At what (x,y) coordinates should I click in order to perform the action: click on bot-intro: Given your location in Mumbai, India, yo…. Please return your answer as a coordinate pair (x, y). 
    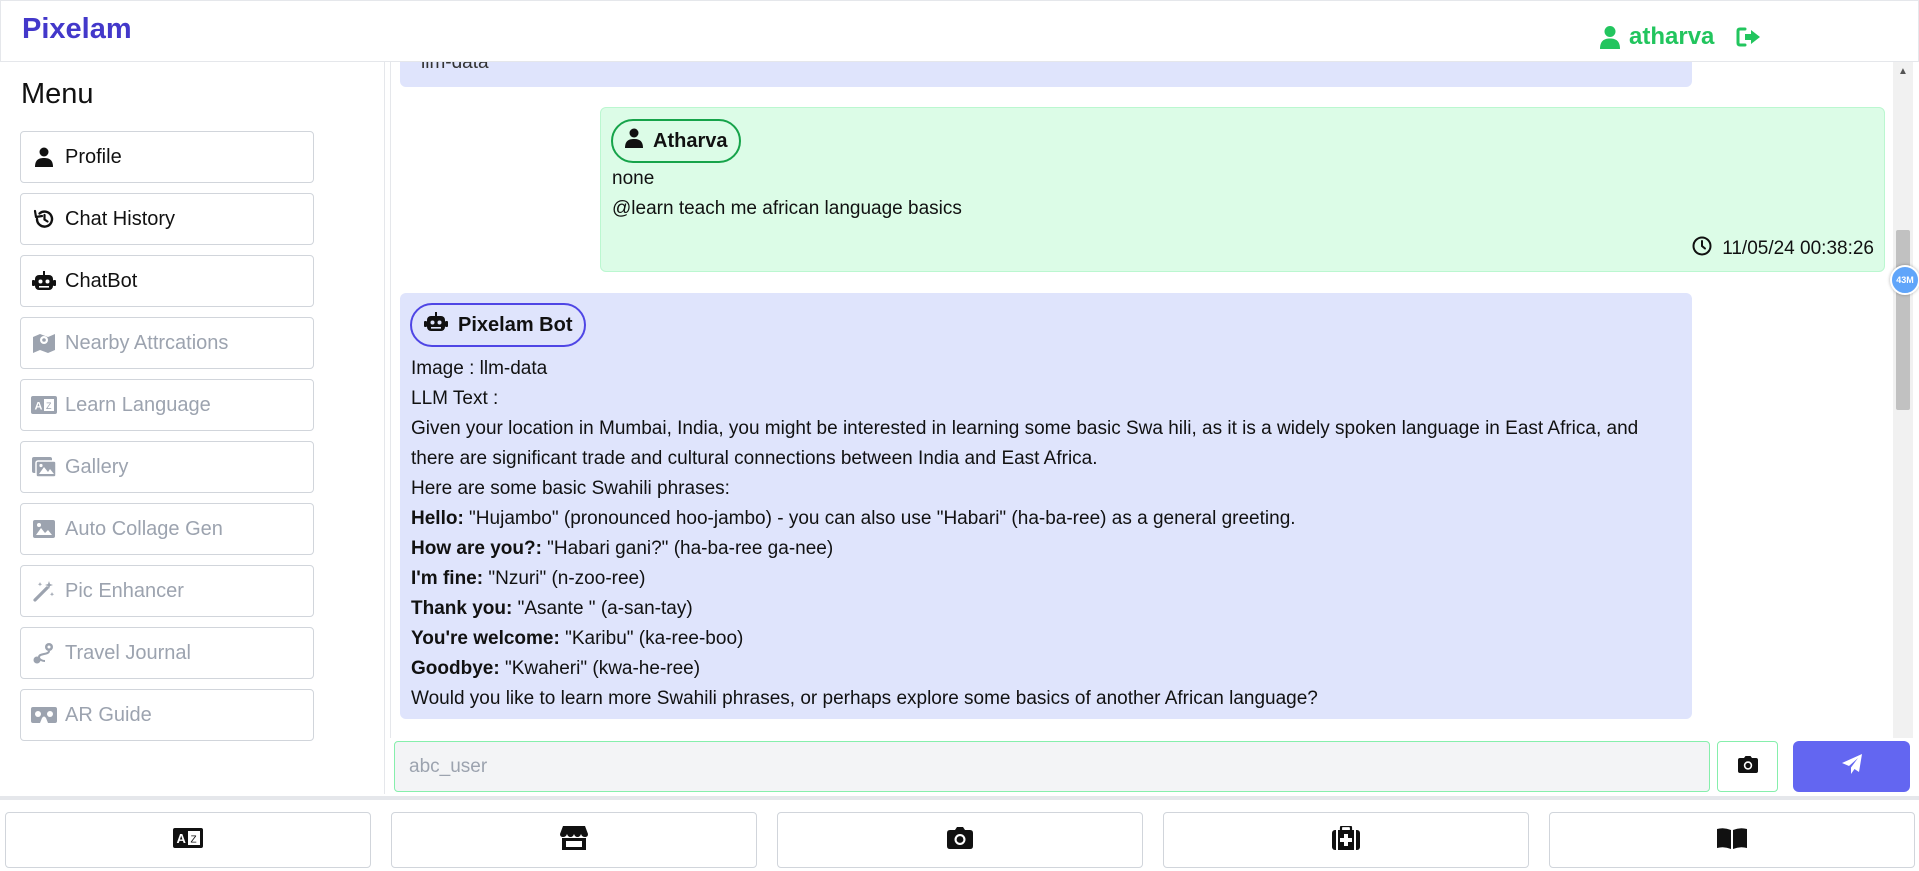
    Looking at the image, I should click on (1025, 443).